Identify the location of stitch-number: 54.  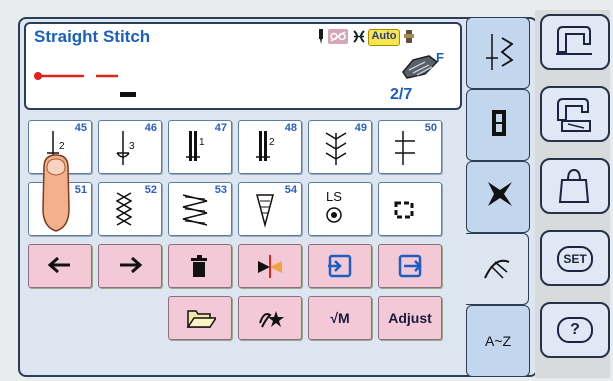
(290, 190).